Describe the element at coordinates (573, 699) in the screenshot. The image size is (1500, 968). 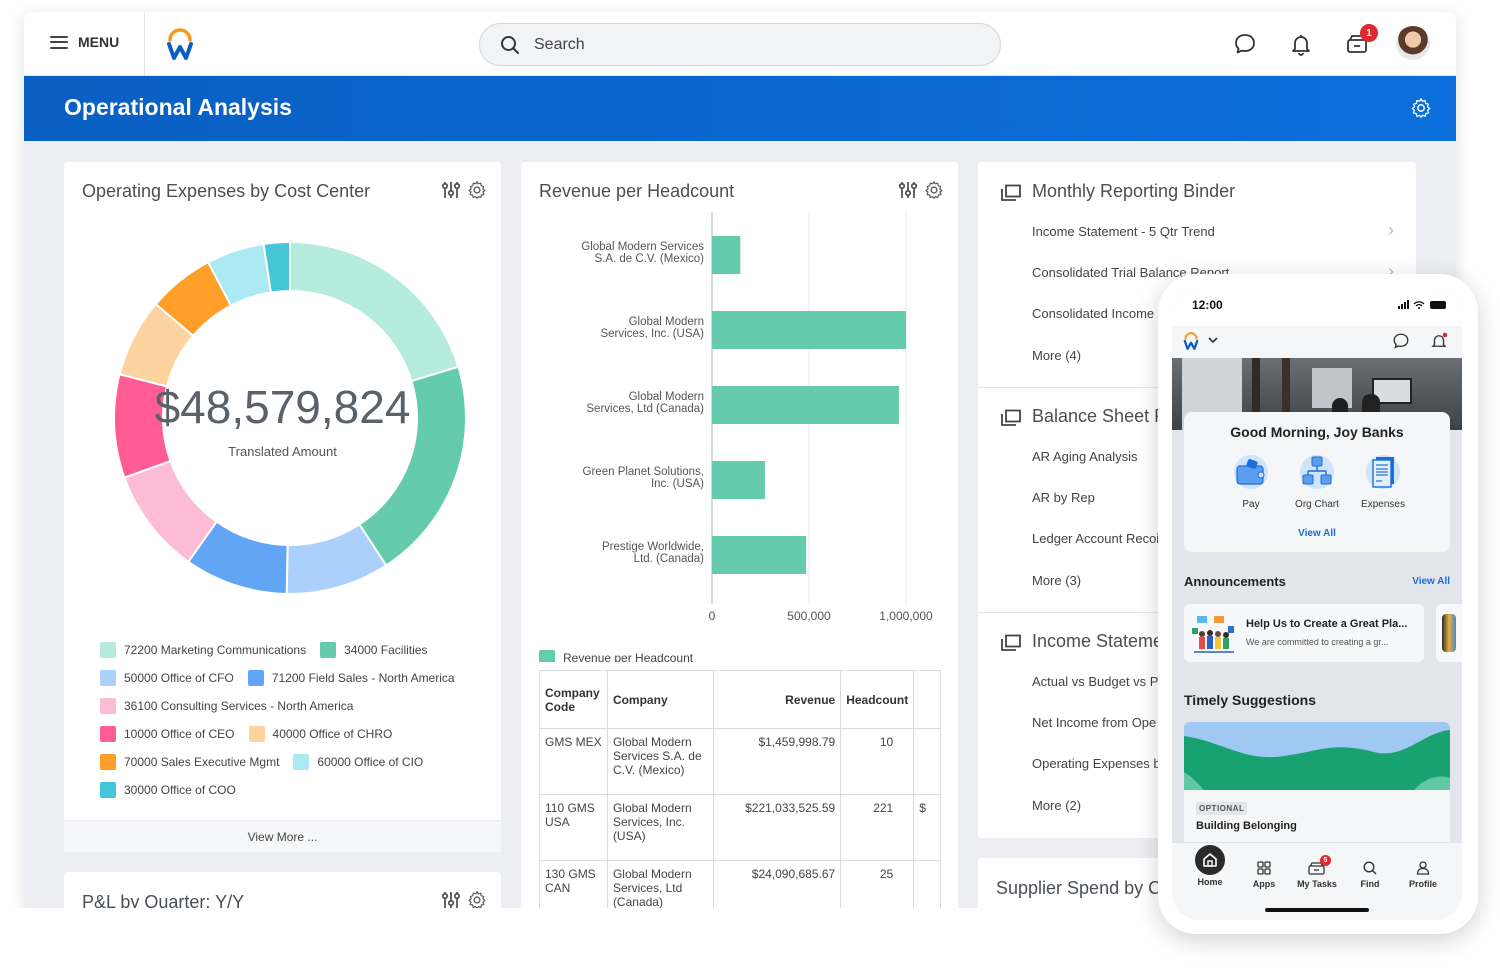
I see `column-header: Company Code` at that location.